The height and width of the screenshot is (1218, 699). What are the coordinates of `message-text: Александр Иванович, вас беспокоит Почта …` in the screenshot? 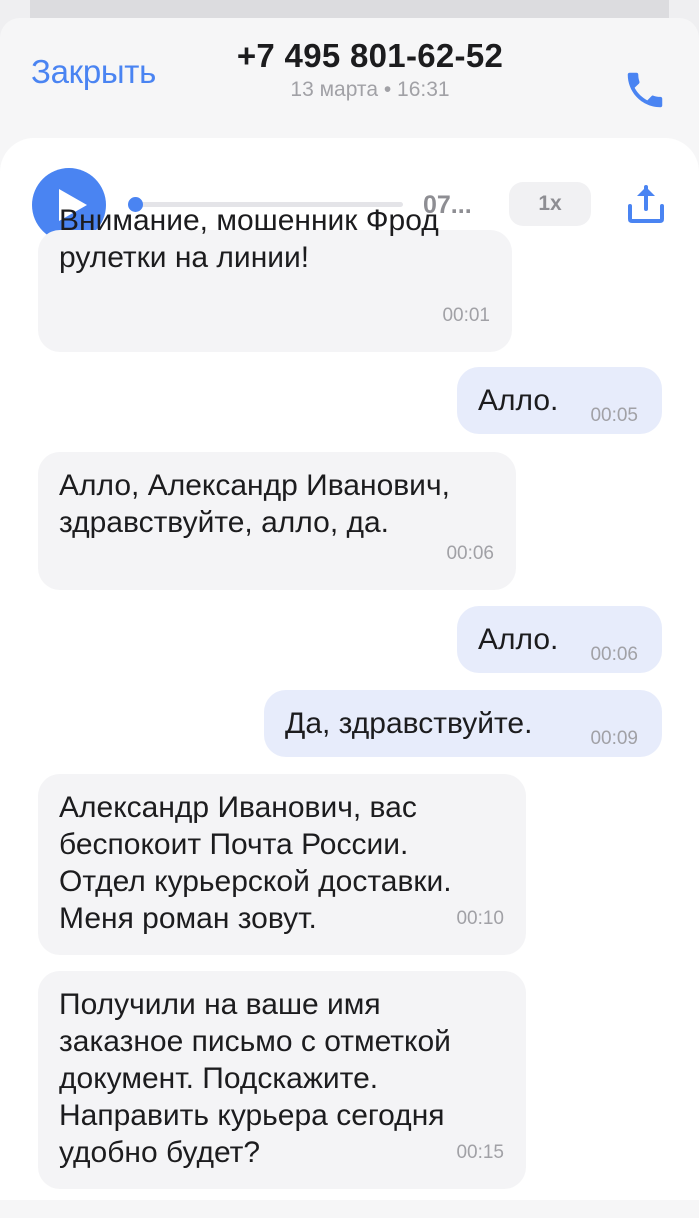 It's located at (255, 863).